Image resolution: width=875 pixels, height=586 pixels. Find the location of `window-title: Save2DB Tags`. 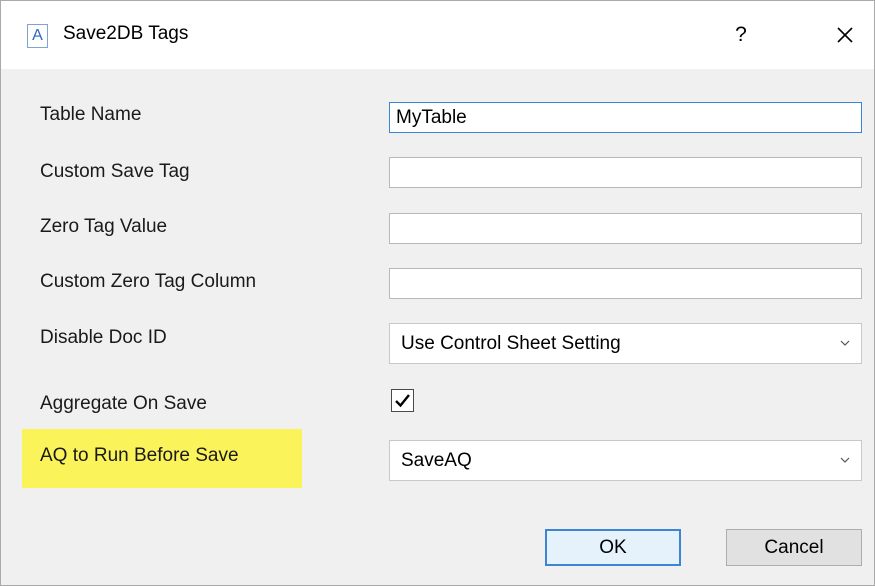

window-title: Save2DB Tags is located at coordinates (126, 33).